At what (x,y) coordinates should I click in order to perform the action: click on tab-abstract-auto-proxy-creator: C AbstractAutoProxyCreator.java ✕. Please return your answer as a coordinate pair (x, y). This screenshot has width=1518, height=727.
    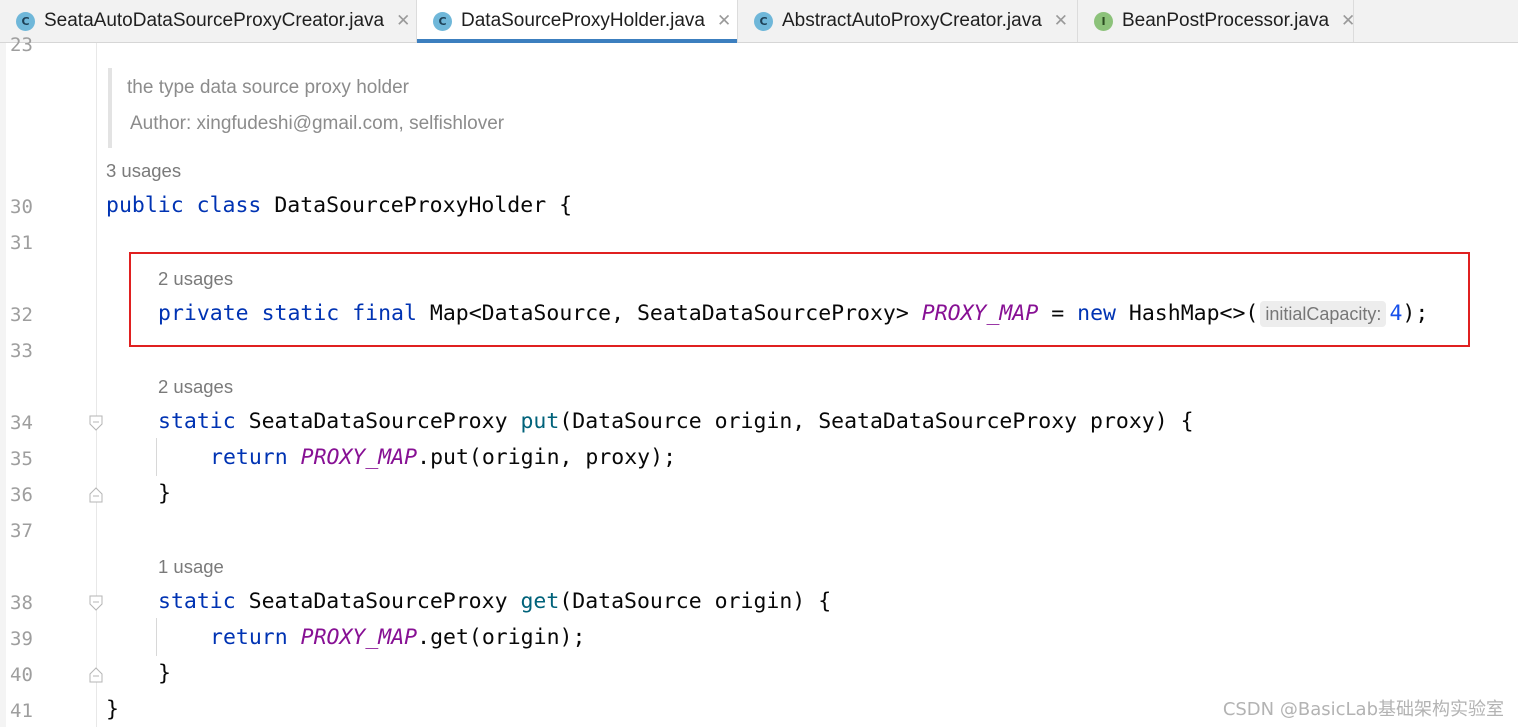
    Looking at the image, I should click on (908, 21).